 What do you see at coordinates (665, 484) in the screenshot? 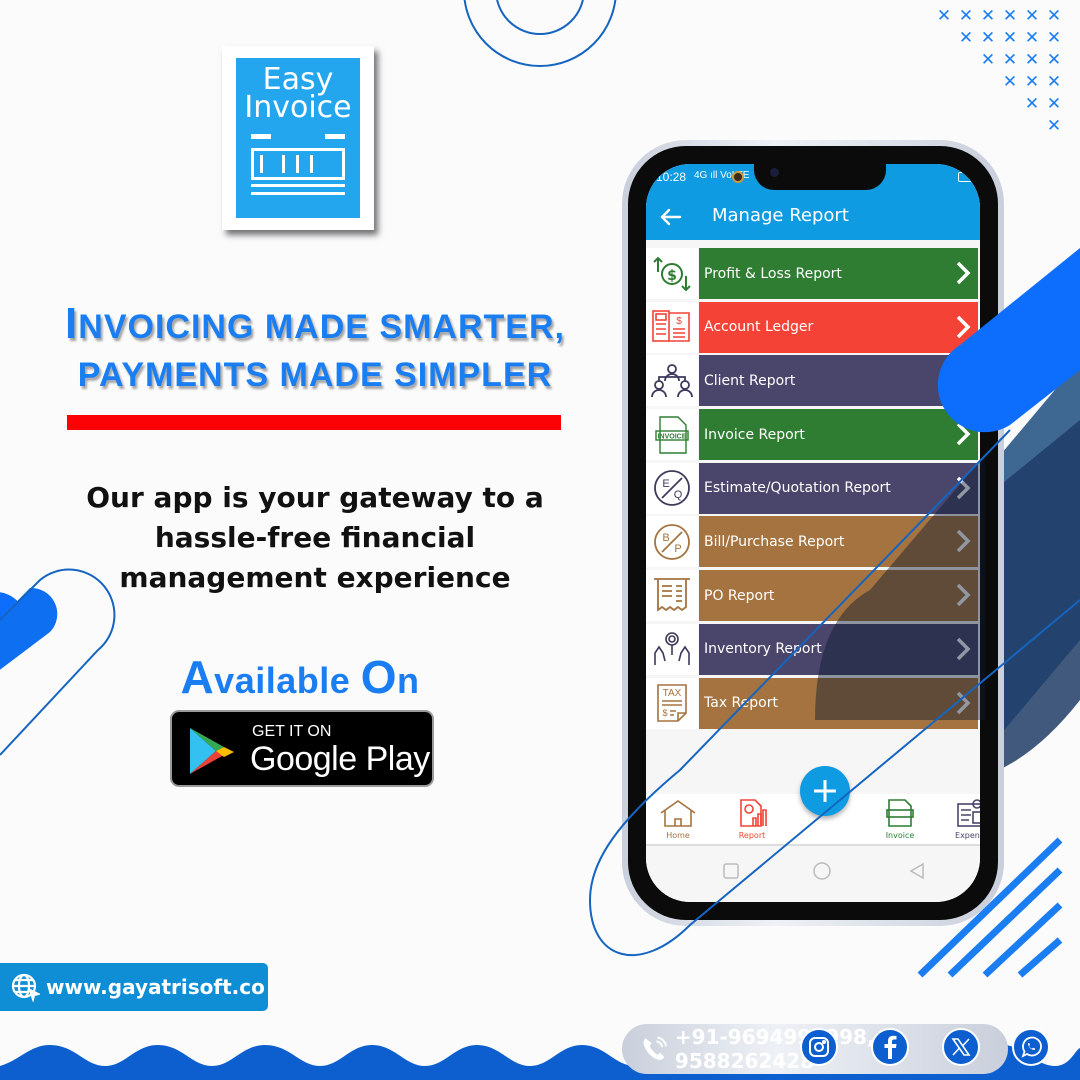
I see `svg-text: E` at bounding box center [665, 484].